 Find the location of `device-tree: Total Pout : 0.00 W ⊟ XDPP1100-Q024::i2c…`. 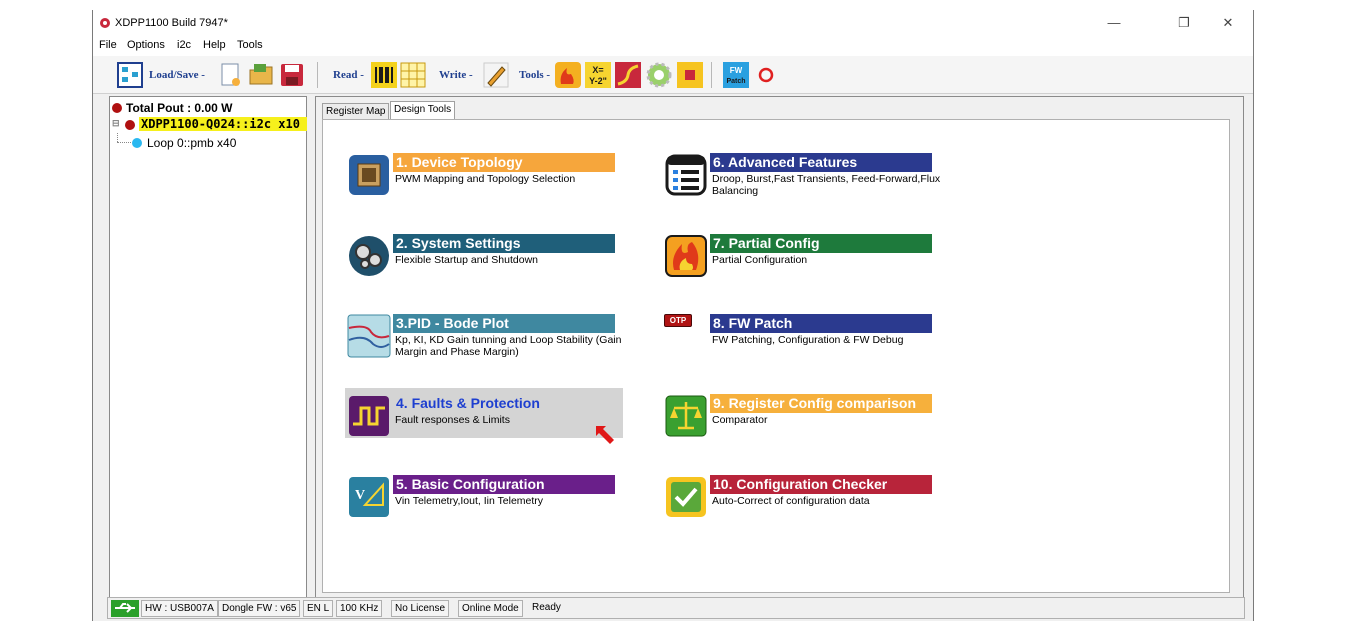

device-tree: Total Pout : 0.00 W ⊟ XDPP1100-Q024::i2c… is located at coordinates (208, 347).